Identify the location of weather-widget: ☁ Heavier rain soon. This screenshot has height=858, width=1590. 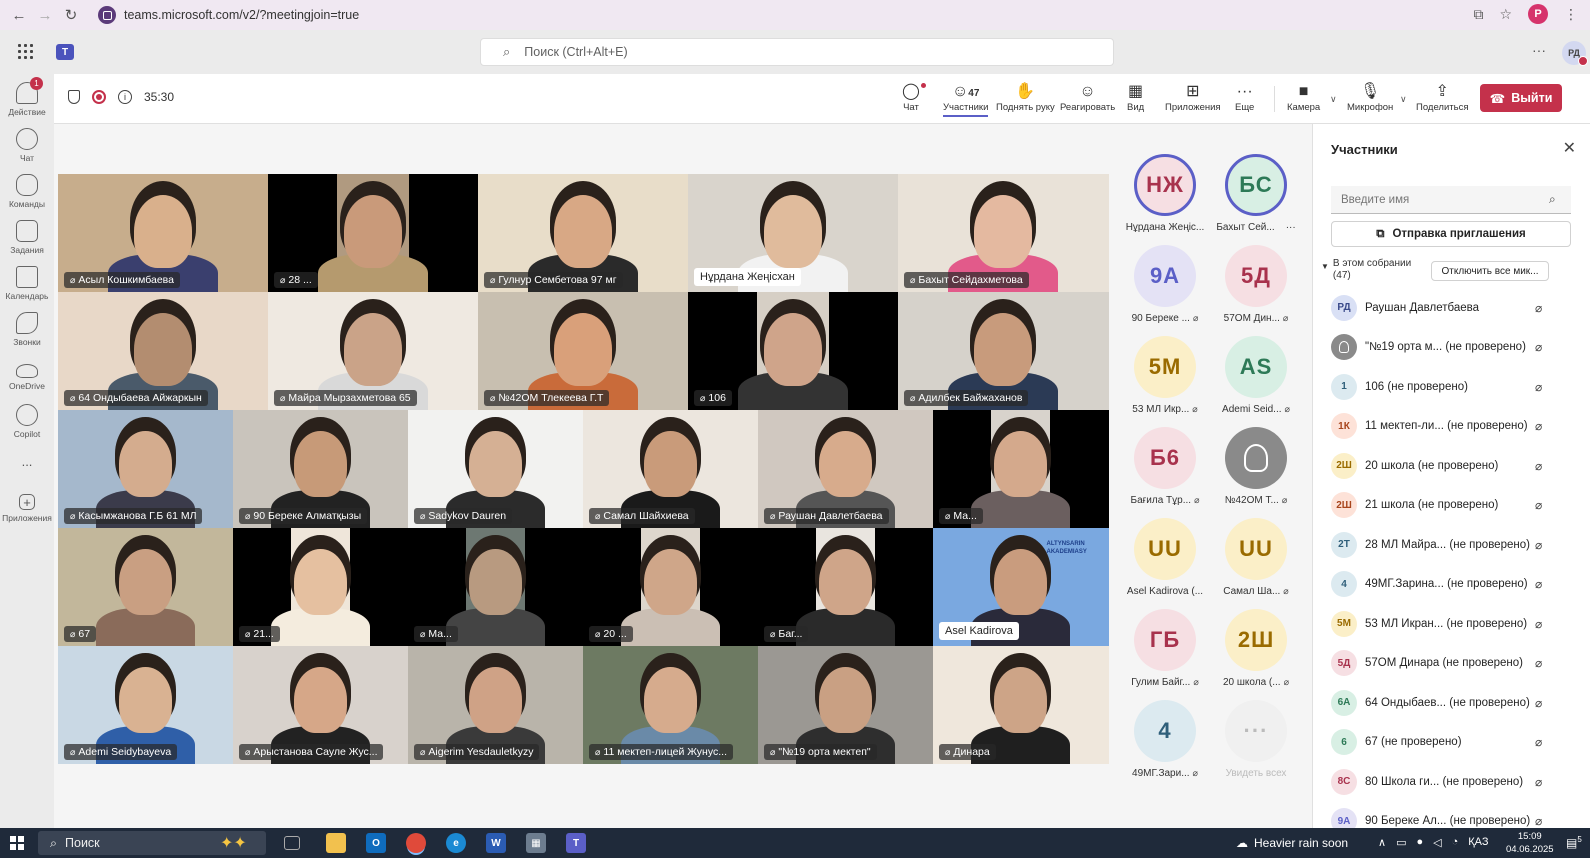
(1292, 843).